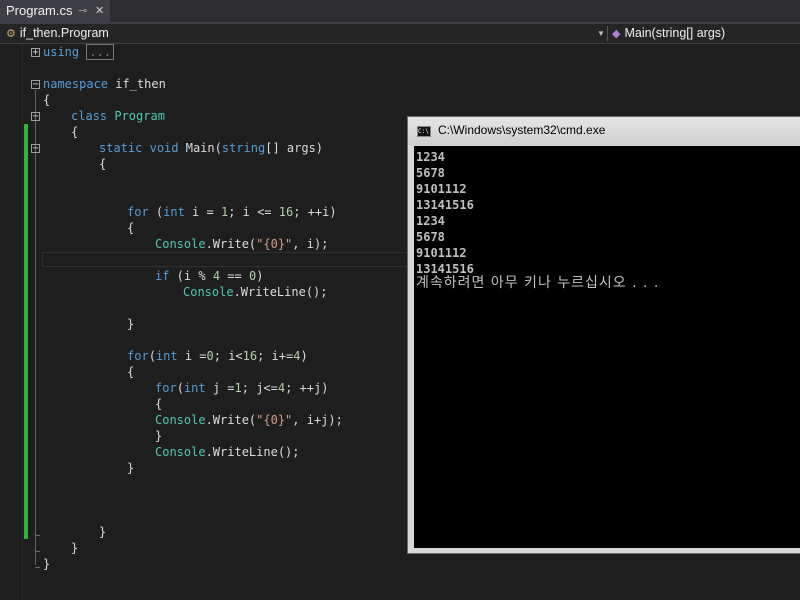  I want to click on code-line: class Program, so click(118, 116).